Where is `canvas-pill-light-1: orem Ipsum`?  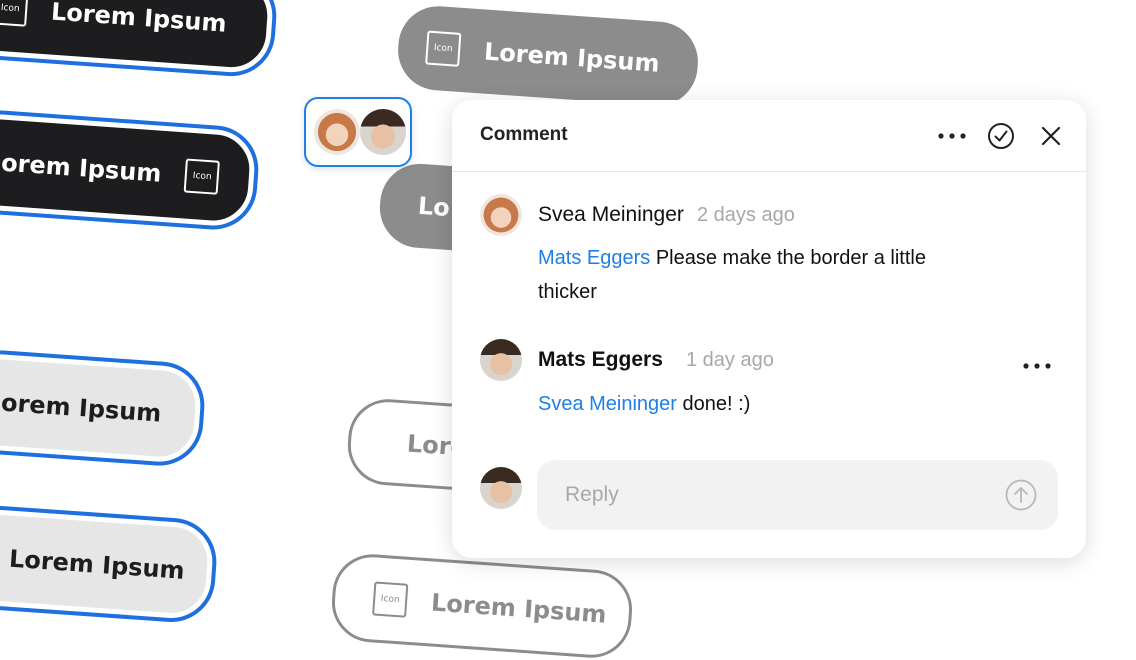
canvas-pill-light-1: orem Ipsum is located at coordinates (102, 408).